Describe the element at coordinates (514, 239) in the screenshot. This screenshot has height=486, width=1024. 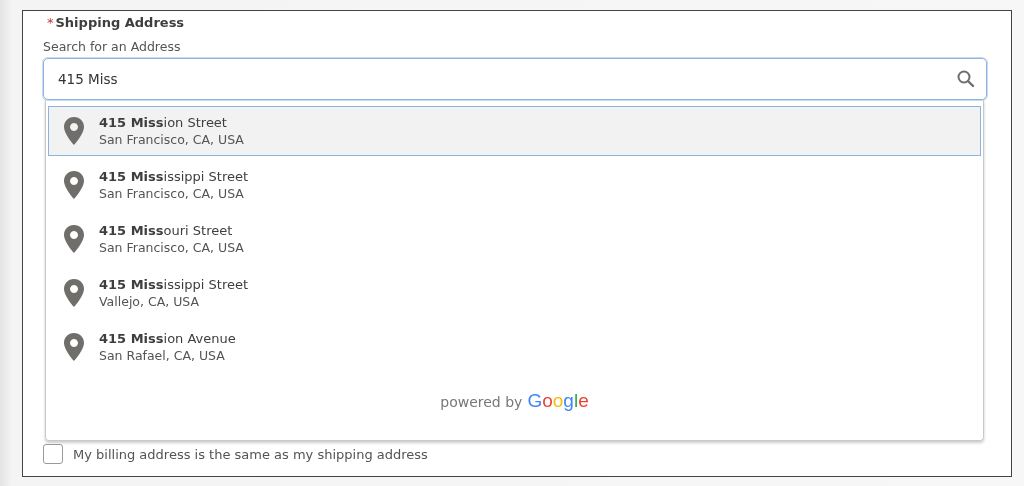
I see `suggestion-item: 415 Missouri Street San Francisco, CA, USA` at that location.